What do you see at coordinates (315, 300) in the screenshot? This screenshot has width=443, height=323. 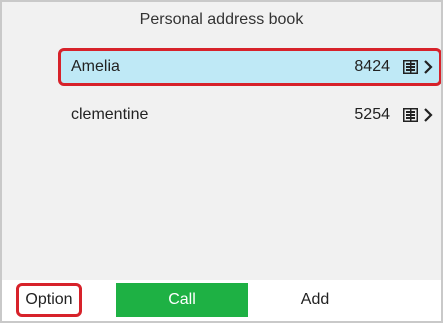 I see `add-softkey: Add` at bounding box center [315, 300].